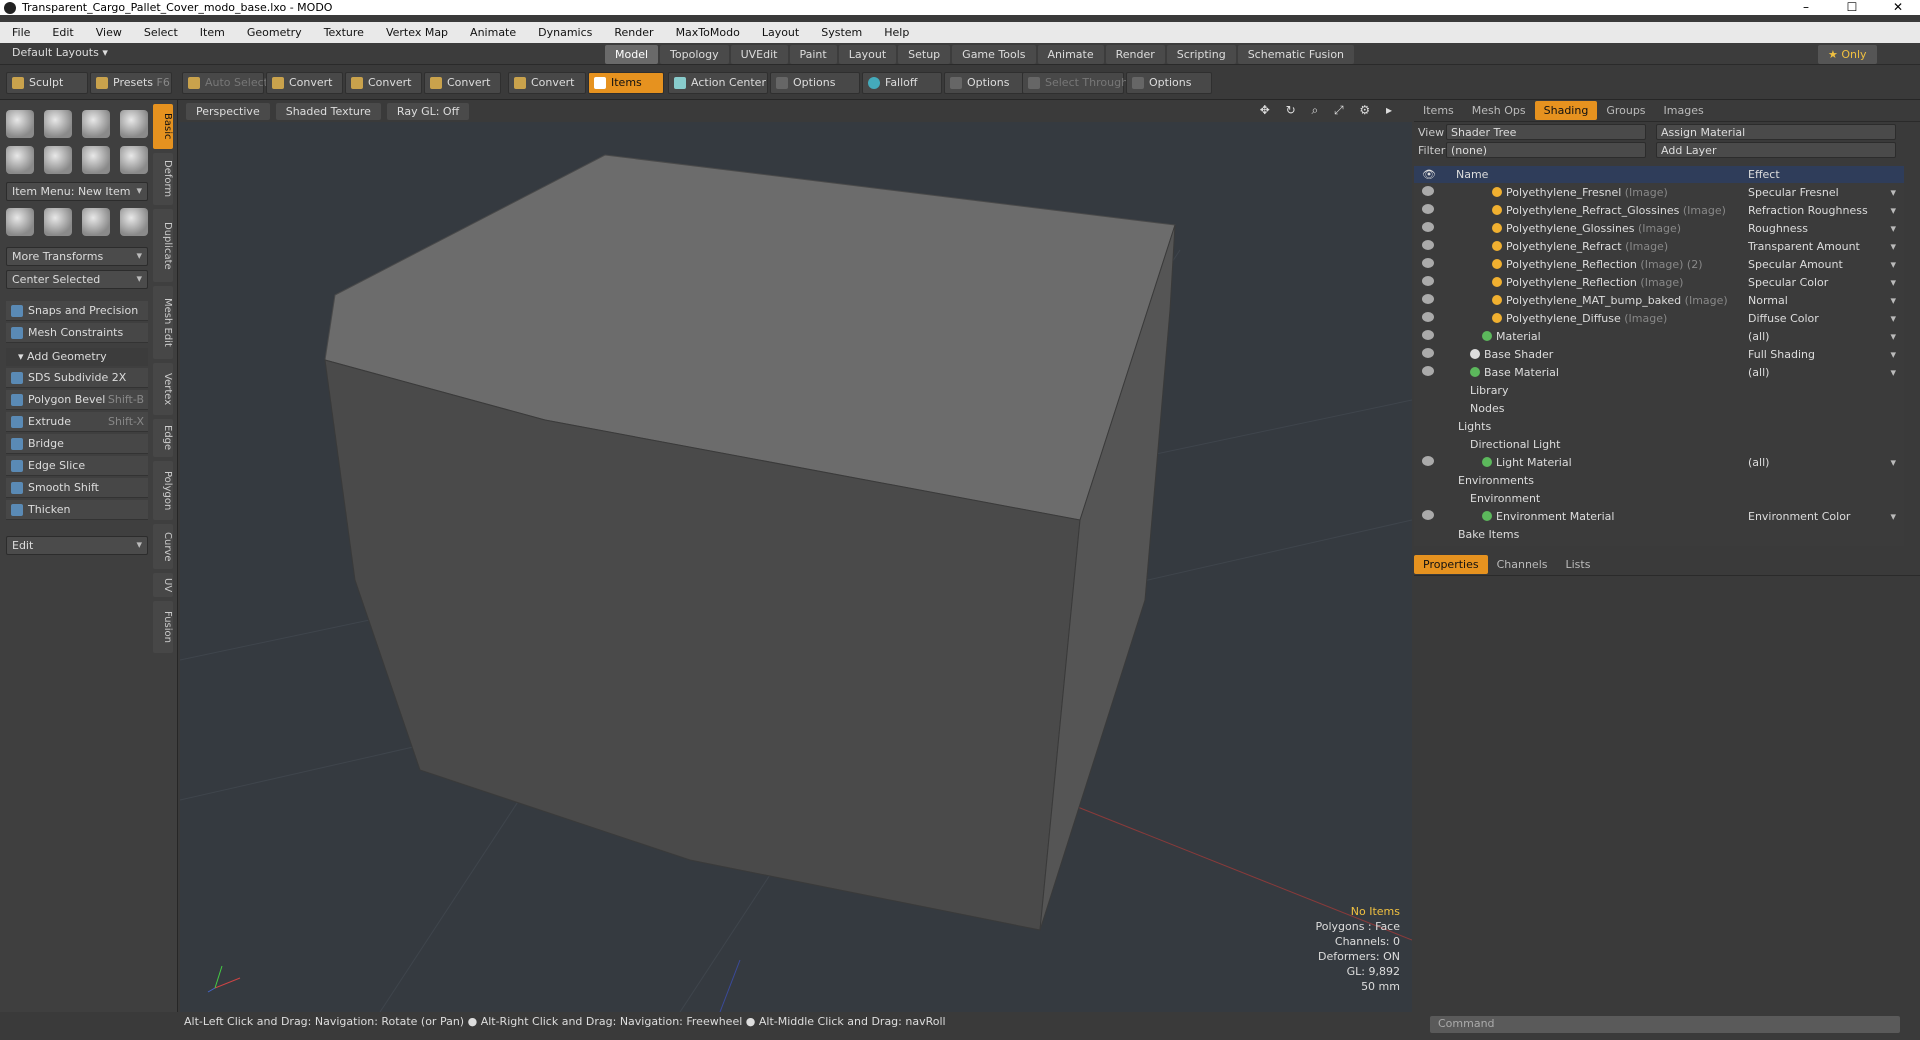 The image size is (1920, 1040). Describe the element at coordinates (1659, 445) in the screenshot. I see `shader-tree-row: Directional Light` at that location.